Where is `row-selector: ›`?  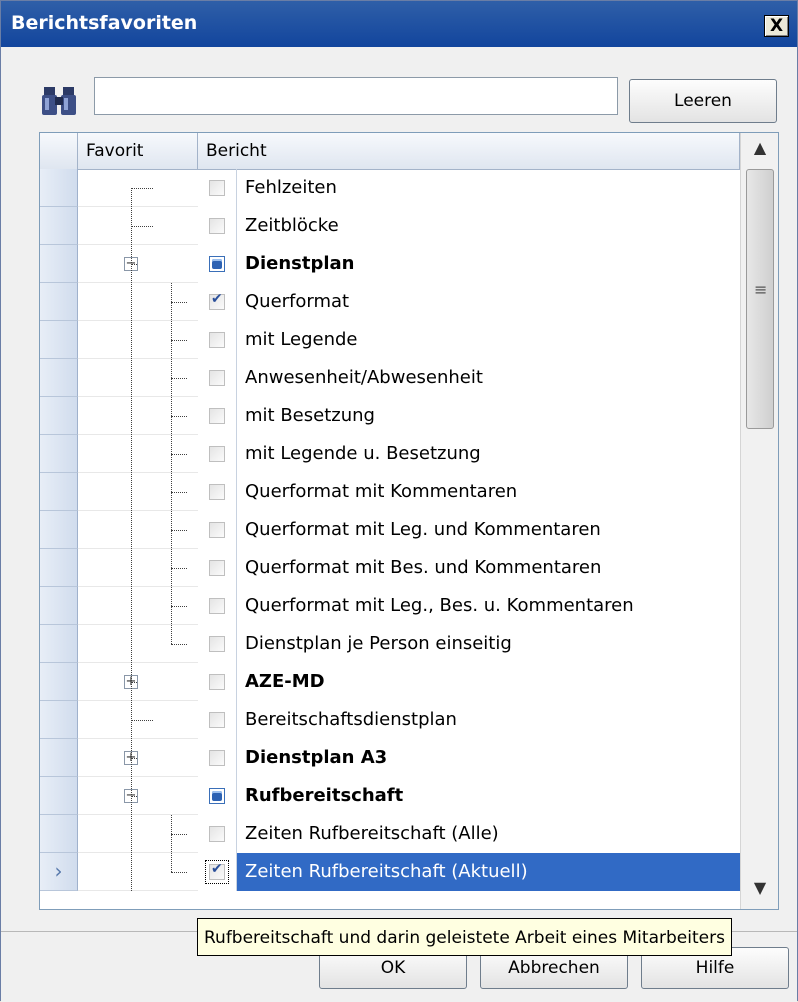 row-selector: › is located at coordinates (59, 872).